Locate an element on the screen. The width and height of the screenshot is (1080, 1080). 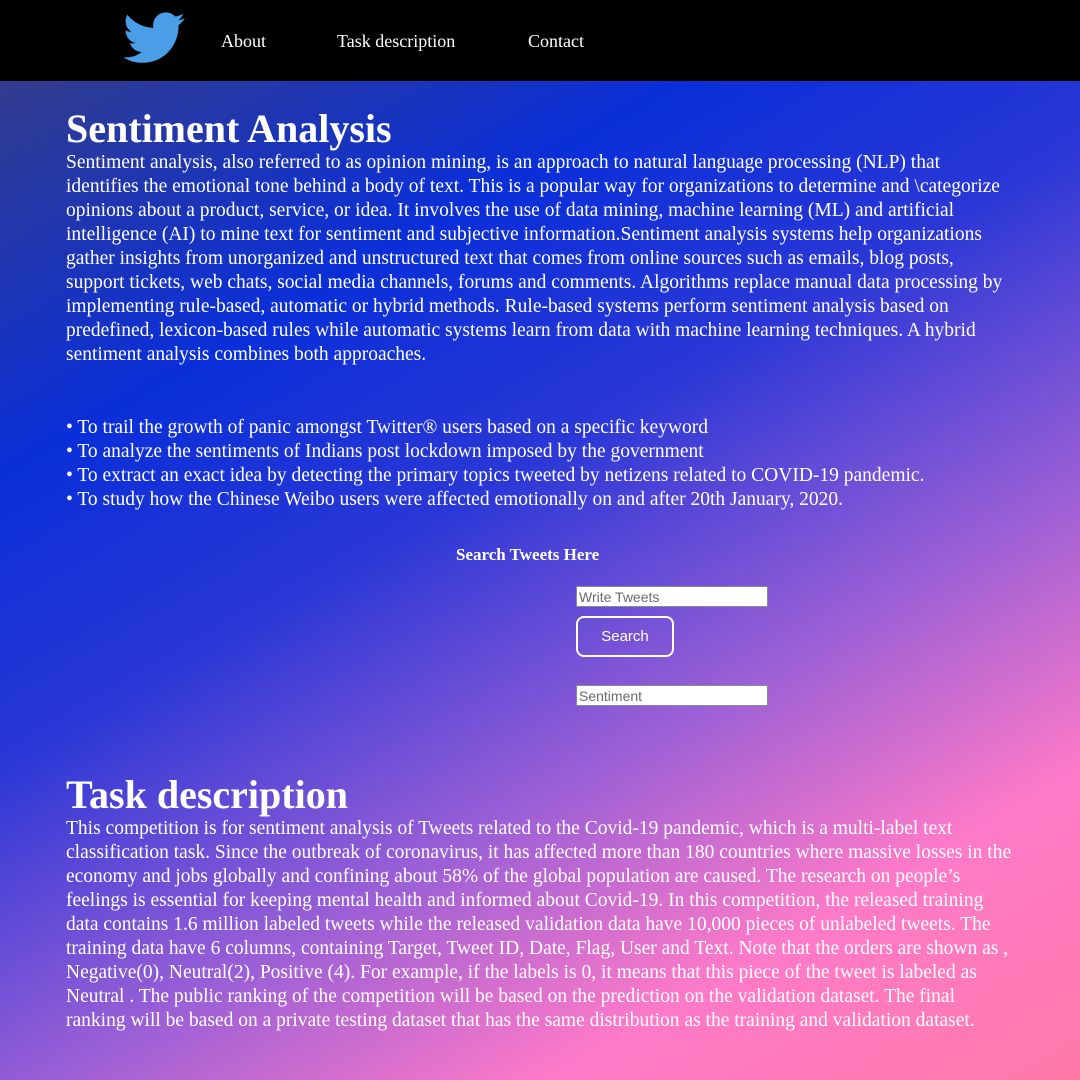
nav-about-link: About is located at coordinates (243, 41).